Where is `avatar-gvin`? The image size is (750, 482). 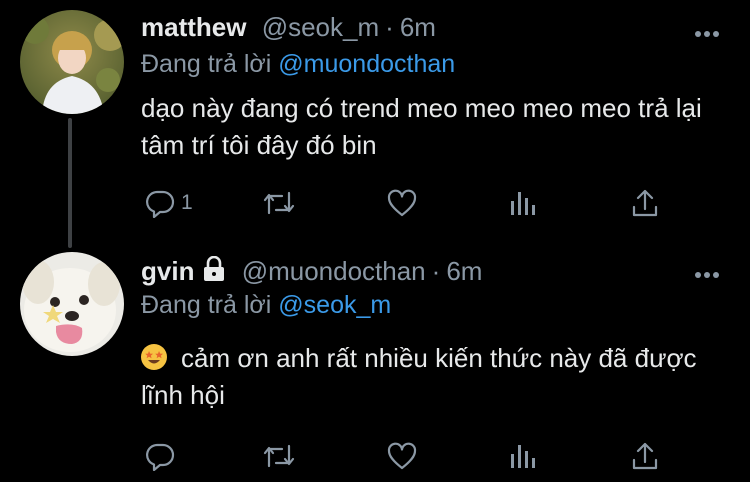 avatar-gvin is located at coordinates (72, 304).